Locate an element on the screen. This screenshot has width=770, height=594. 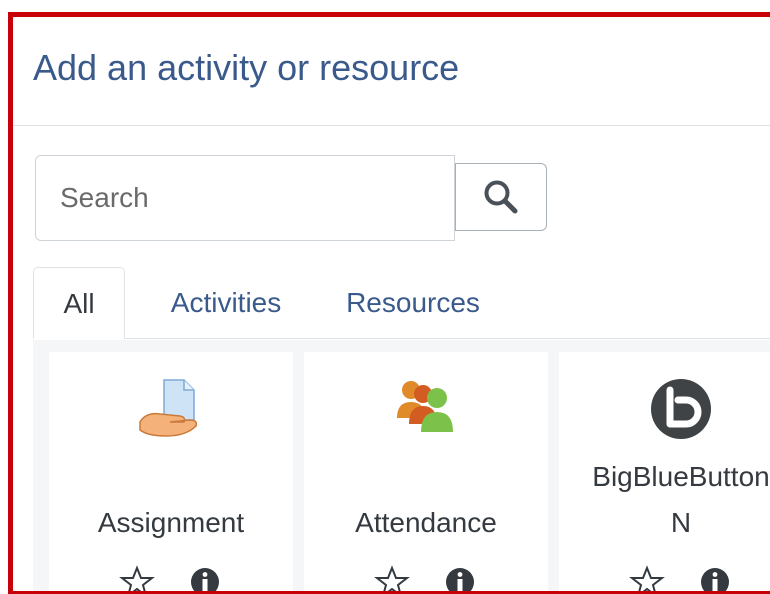
module-name-line-1: BigBlueButton is located at coordinates (681, 476).